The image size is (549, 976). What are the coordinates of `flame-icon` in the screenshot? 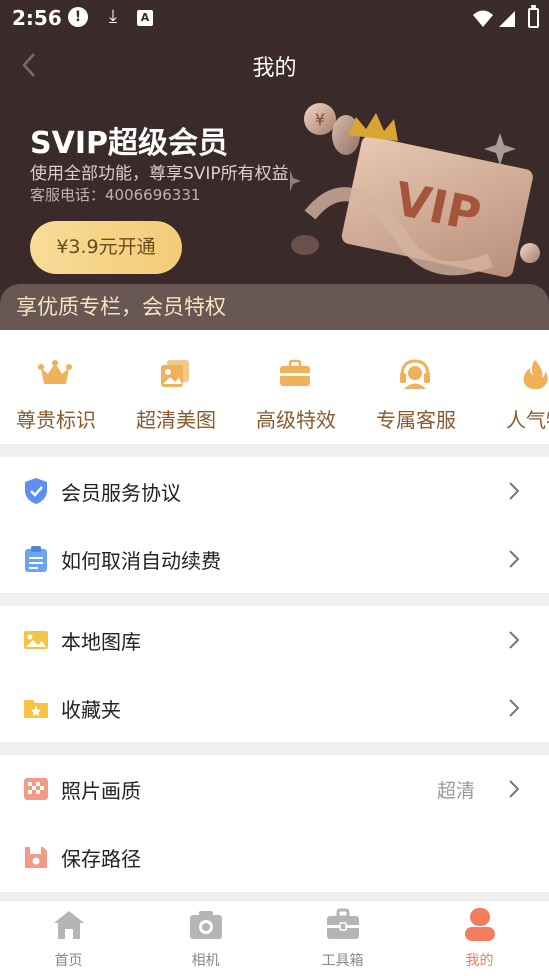 It's located at (535, 375).